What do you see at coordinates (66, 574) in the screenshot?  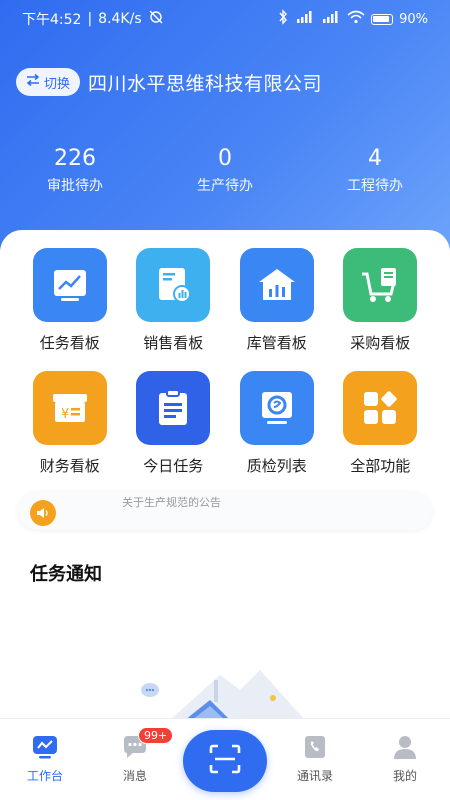 I see `task-notice-title: 任务通知` at bounding box center [66, 574].